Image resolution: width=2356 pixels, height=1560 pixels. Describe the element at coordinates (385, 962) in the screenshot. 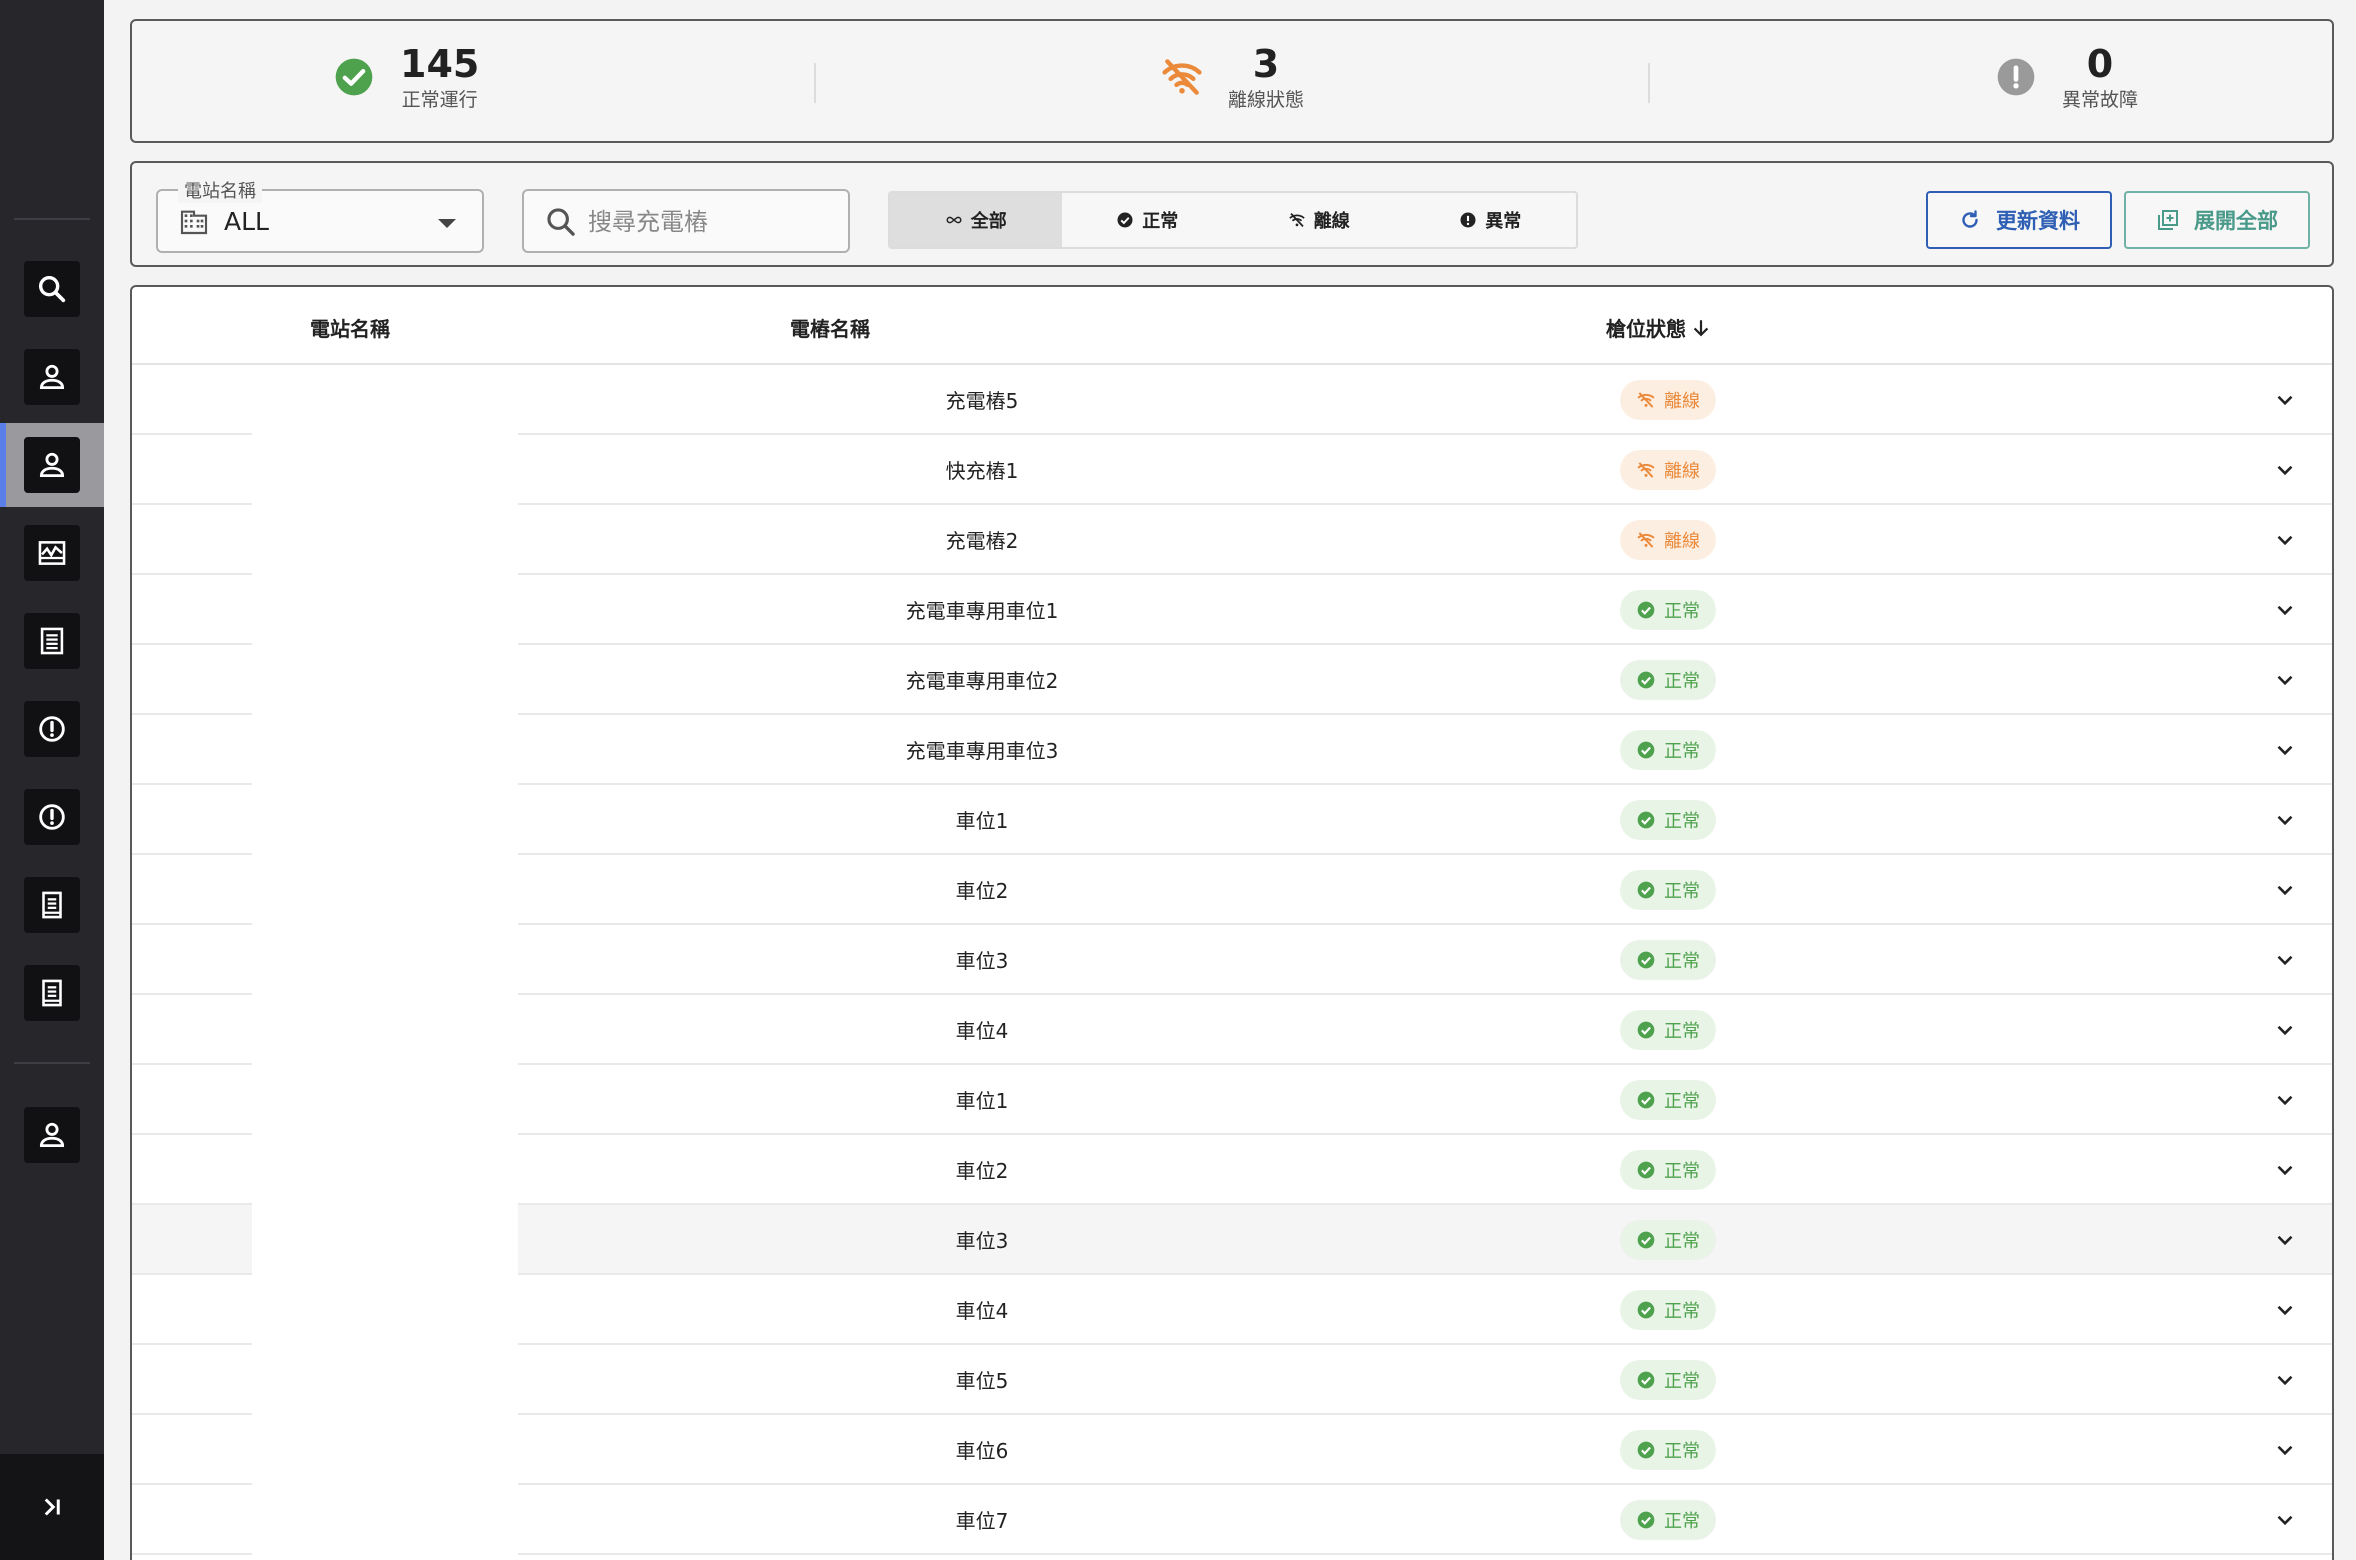

I see `station-cell` at that location.